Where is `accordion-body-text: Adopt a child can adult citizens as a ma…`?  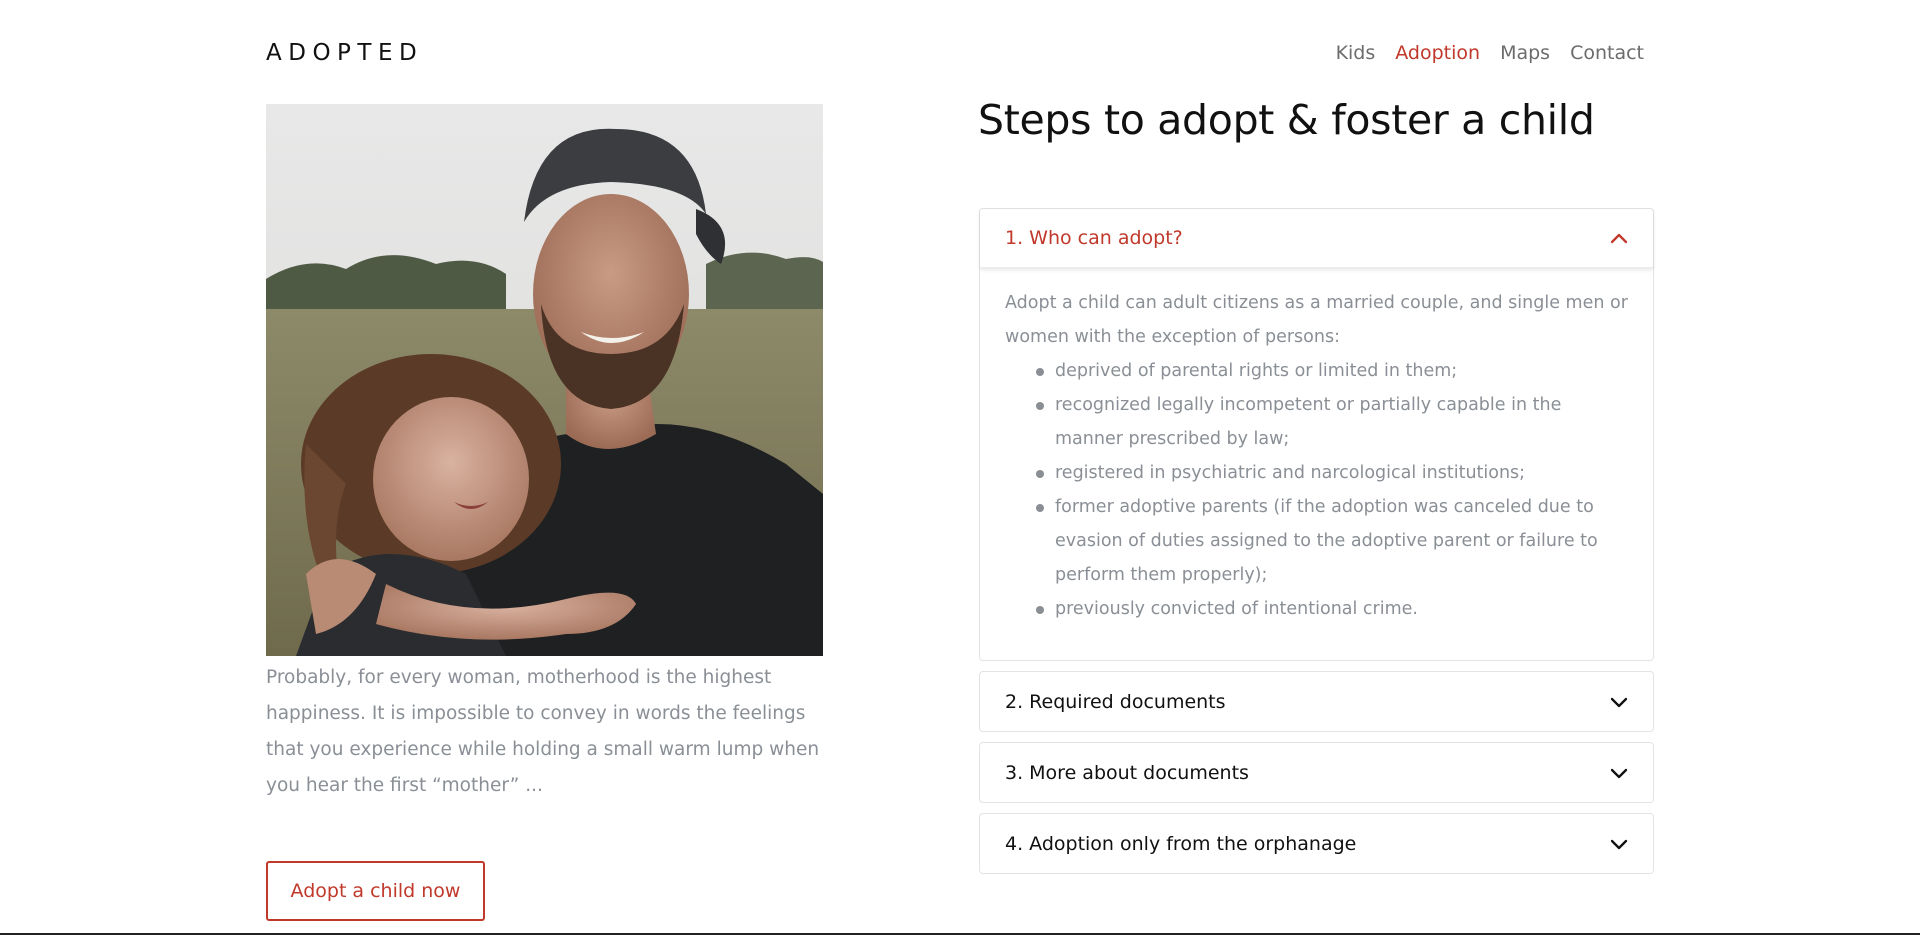 accordion-body-text: Adopt a child can adult citizens as a ma… is located at coordinates (1316, 320).